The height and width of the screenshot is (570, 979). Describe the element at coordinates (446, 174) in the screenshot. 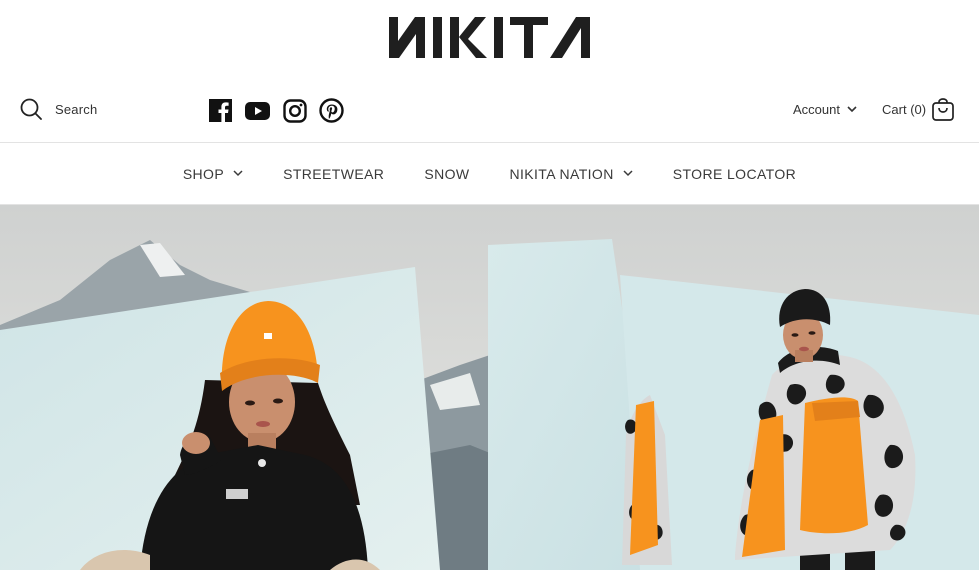

I see `nav-item-snow: SNOW` at that location.